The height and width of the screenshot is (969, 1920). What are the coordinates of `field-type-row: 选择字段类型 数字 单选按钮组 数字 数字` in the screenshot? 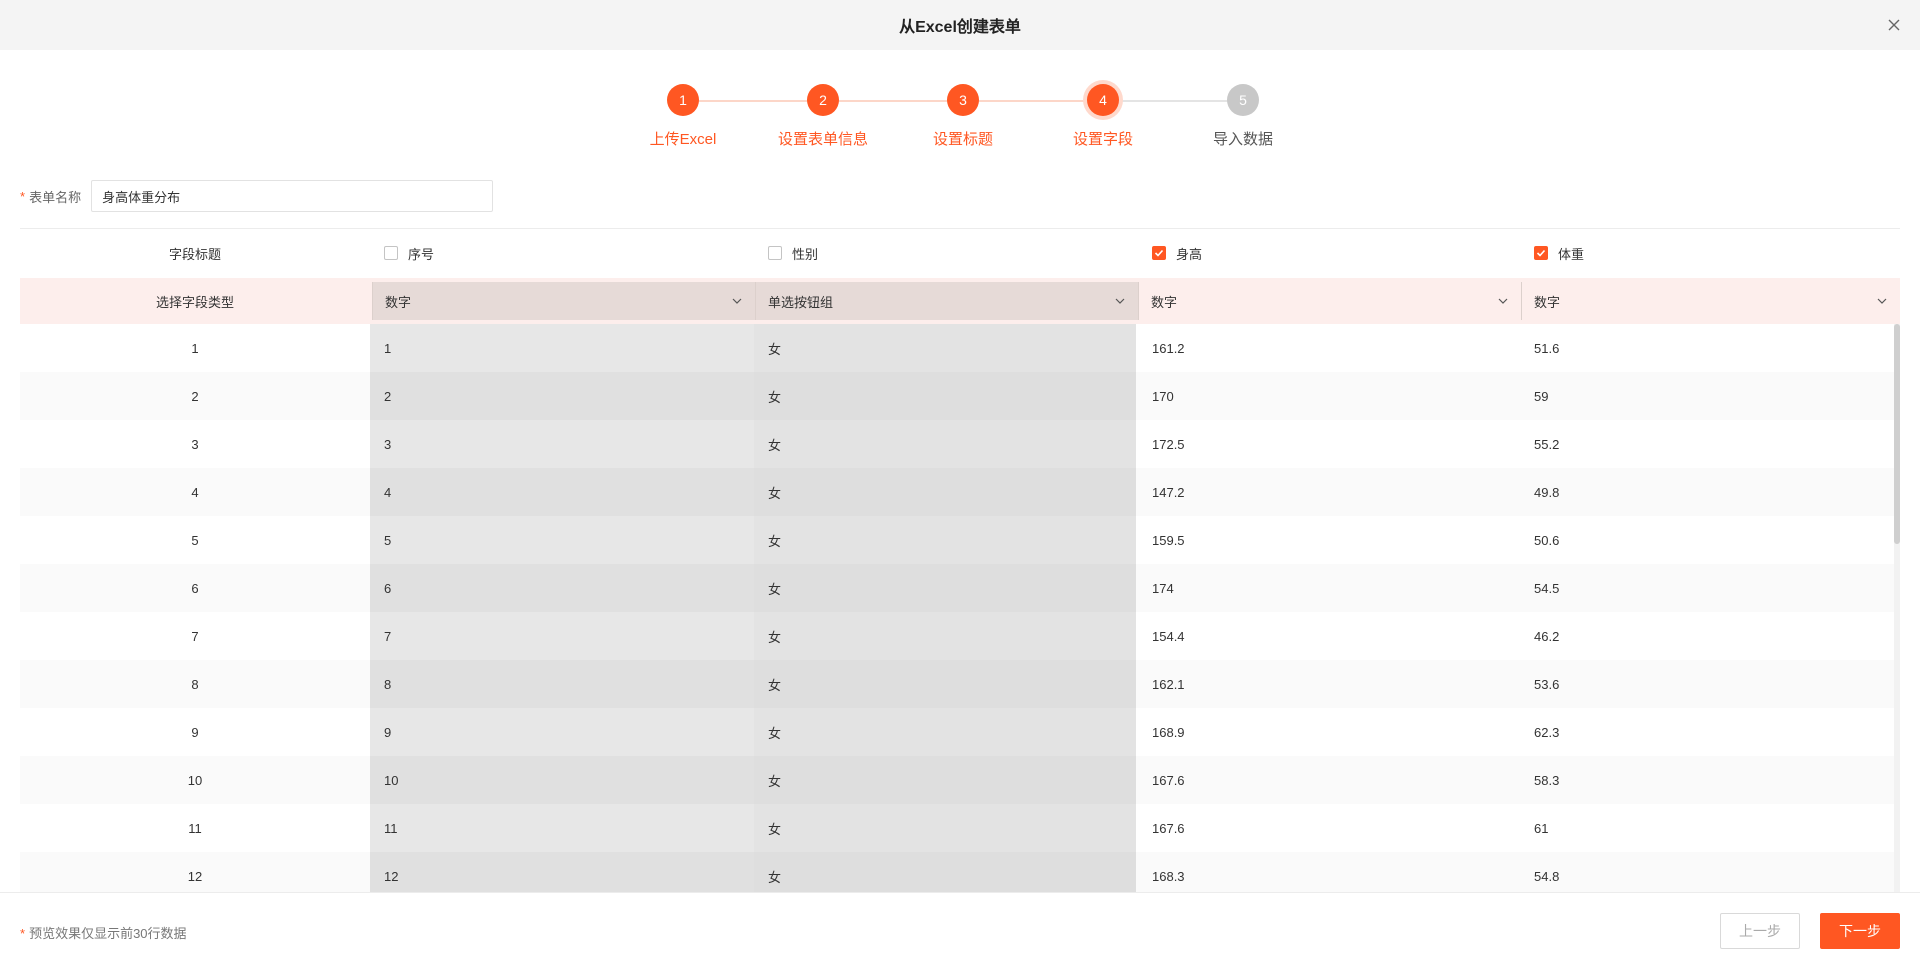 It's located at (960, 301).